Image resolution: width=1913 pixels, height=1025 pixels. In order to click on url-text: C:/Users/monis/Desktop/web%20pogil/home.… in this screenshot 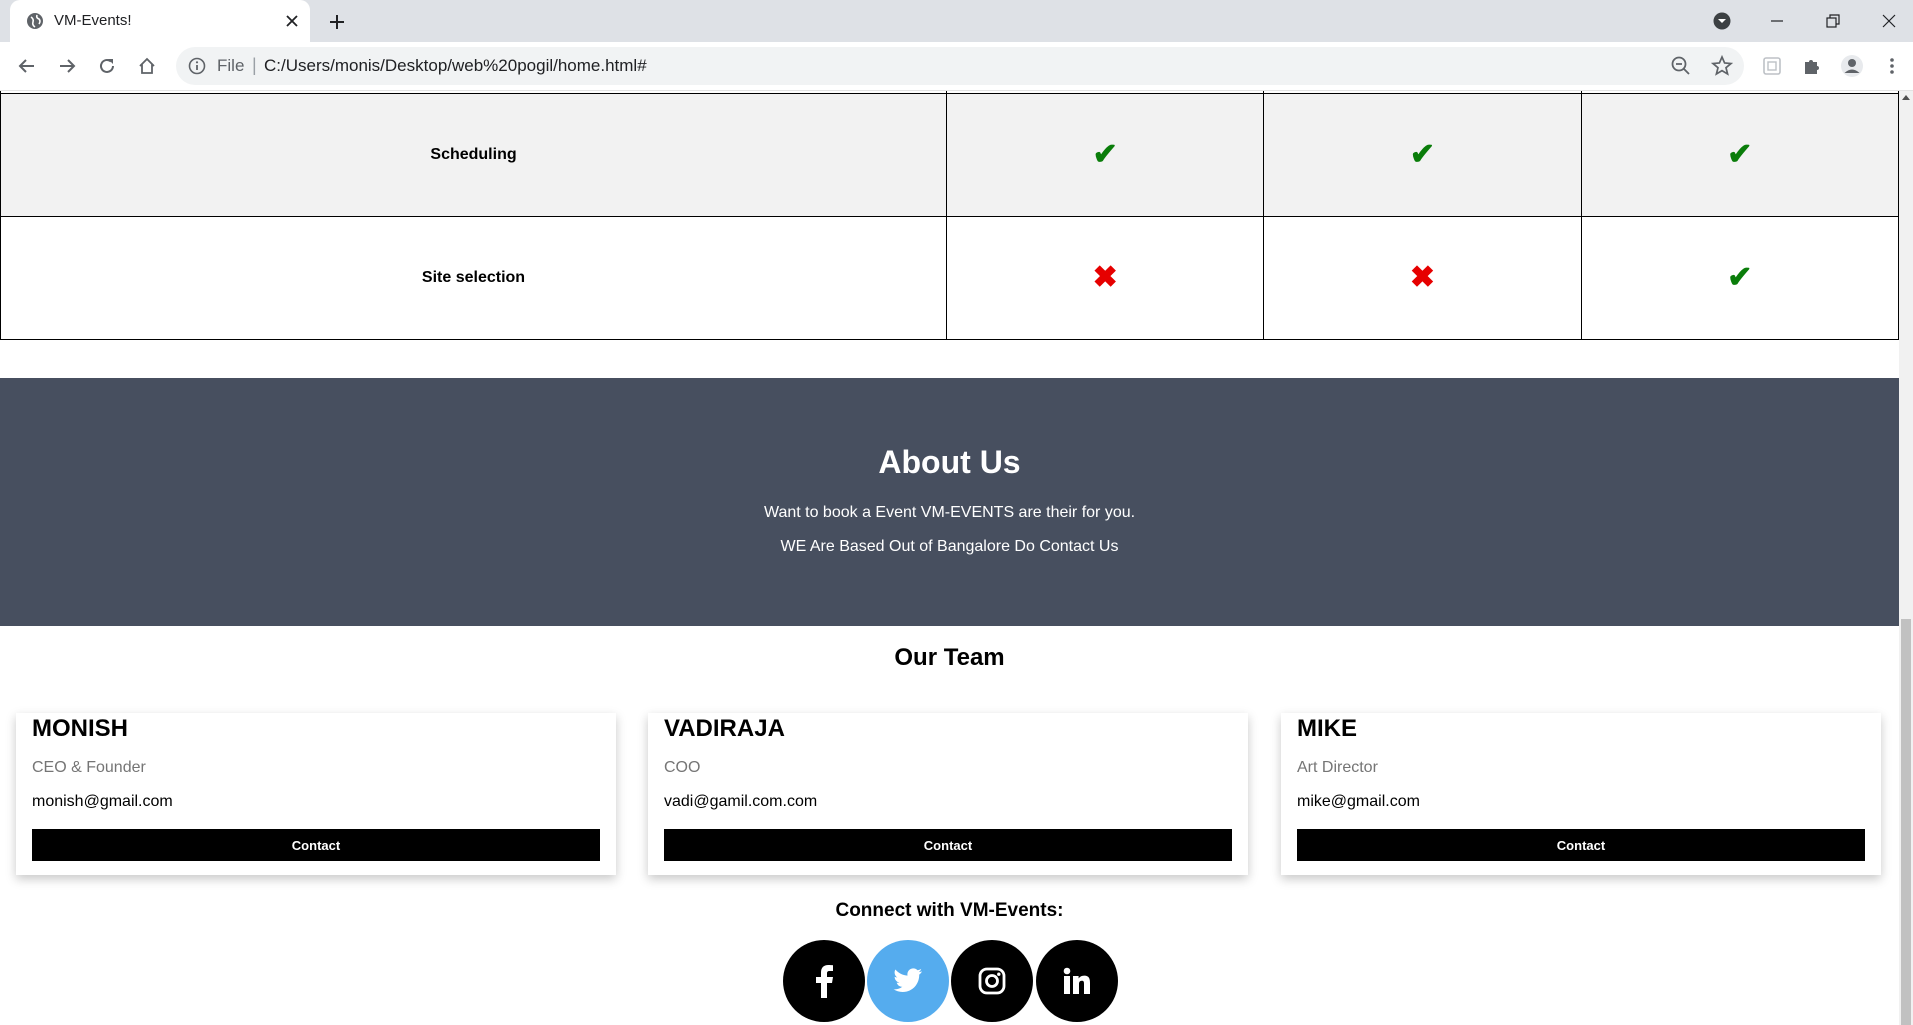, I will do `click(455, 66)`.